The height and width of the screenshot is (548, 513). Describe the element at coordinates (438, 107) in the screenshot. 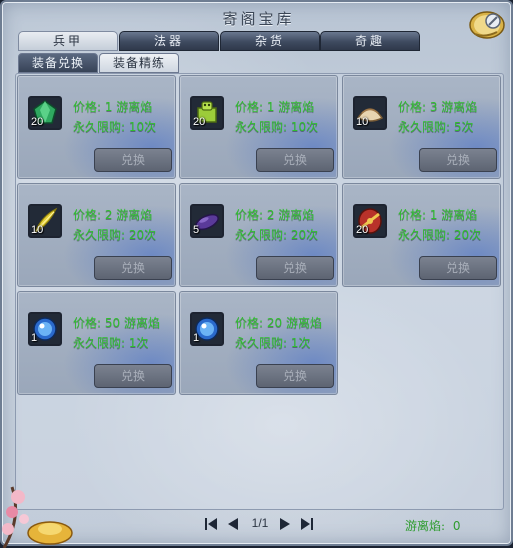

I see `item-price: 价格: 3 游离焰` at that location.